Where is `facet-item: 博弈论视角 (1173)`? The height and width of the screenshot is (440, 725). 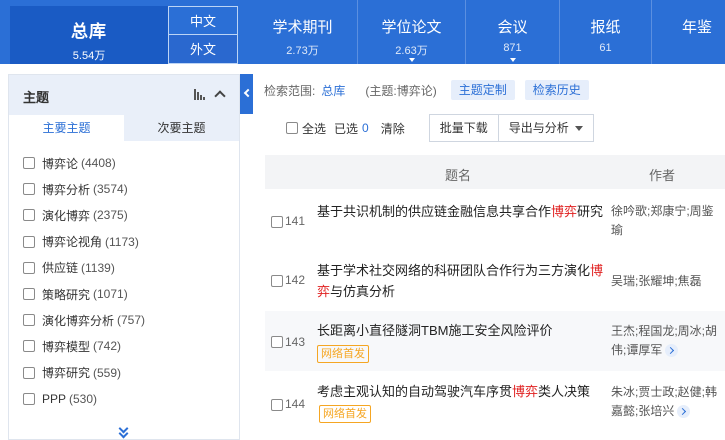
facet-item: 博弈论视角 (1173) is located at coordinates (124, 242).